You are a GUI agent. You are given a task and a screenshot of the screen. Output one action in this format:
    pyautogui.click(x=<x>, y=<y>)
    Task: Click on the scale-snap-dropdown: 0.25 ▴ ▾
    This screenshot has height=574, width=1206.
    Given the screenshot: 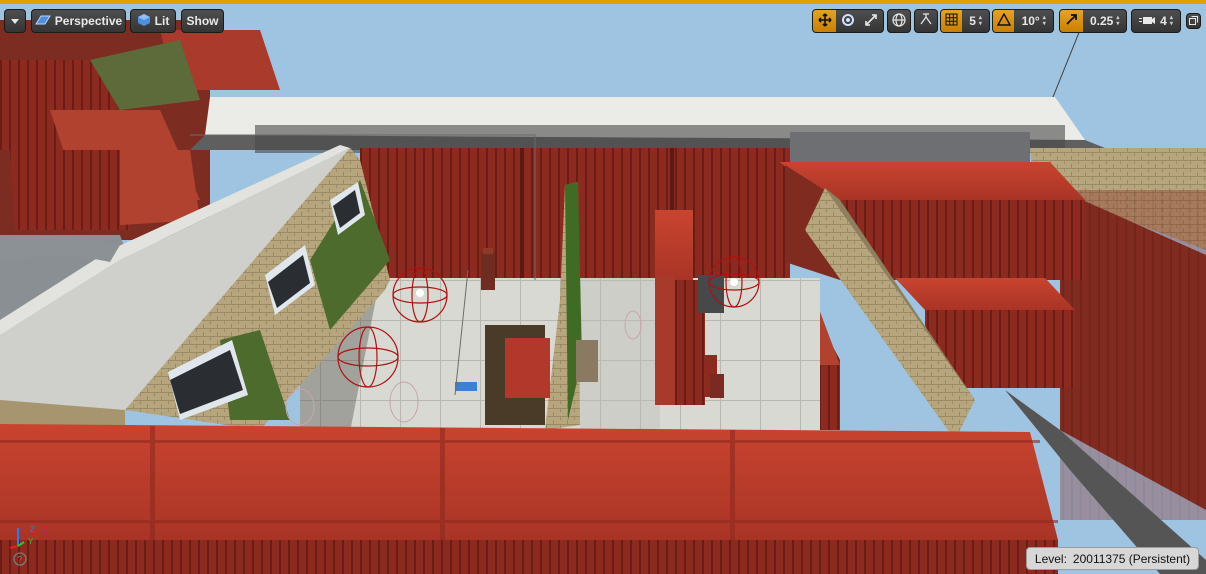 What is the action you would take?
    pyautogui.click(x=1104, y=21)
    